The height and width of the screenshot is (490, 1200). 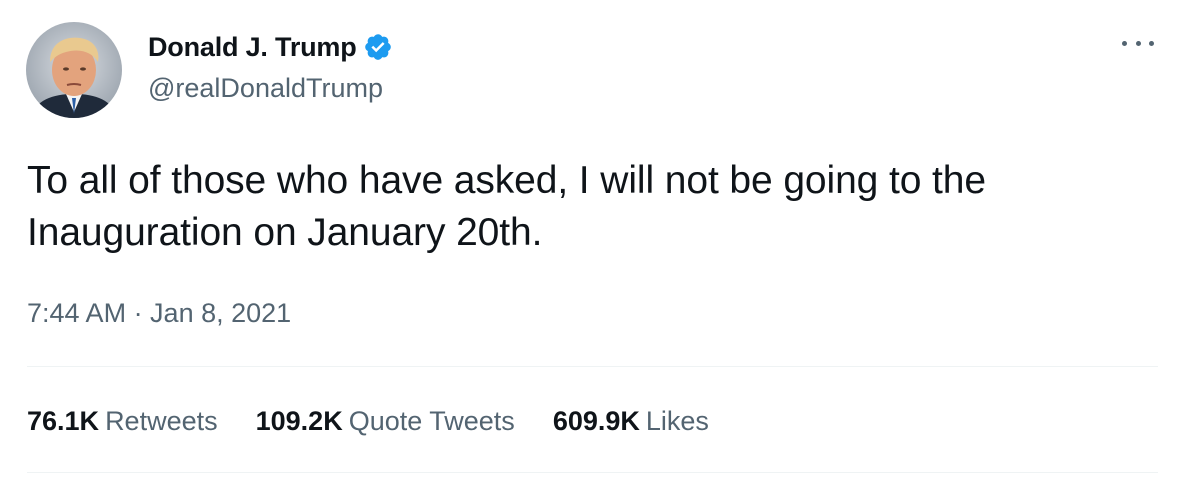 What do you see at coordinates (252, 47) in the screenshot?
I see `display-name: Donald J. Trump` at bounding box center [252, 47].